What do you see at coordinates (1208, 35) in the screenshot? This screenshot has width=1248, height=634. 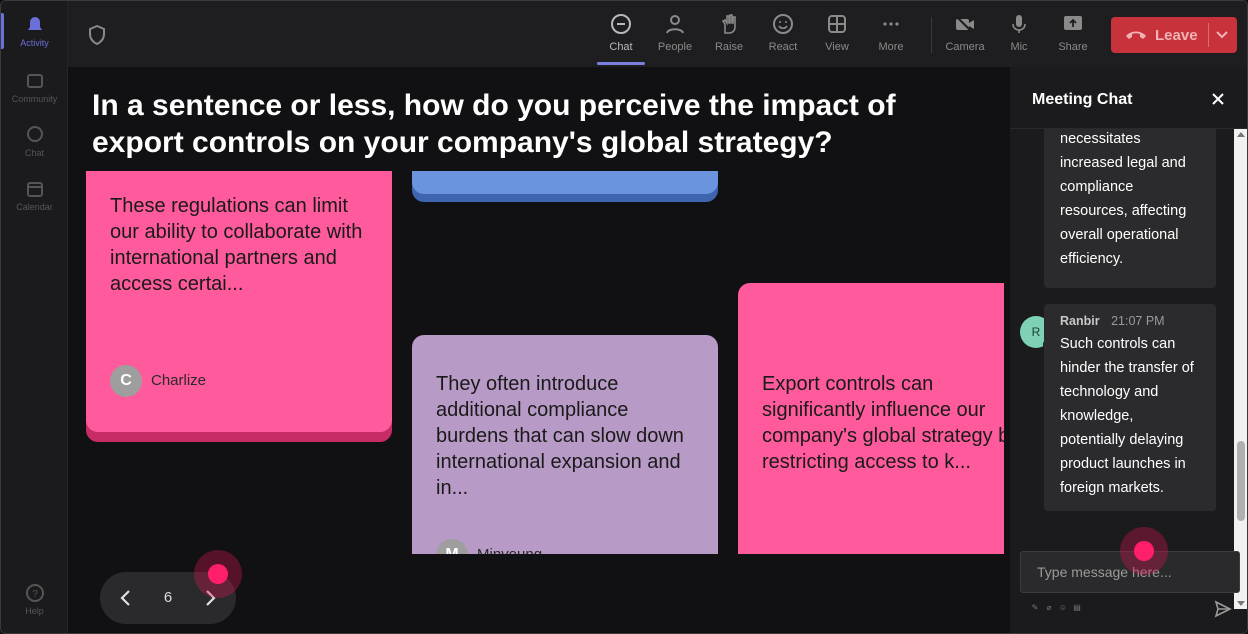 I see `leave-divider` at bounding box center [1208, 35].